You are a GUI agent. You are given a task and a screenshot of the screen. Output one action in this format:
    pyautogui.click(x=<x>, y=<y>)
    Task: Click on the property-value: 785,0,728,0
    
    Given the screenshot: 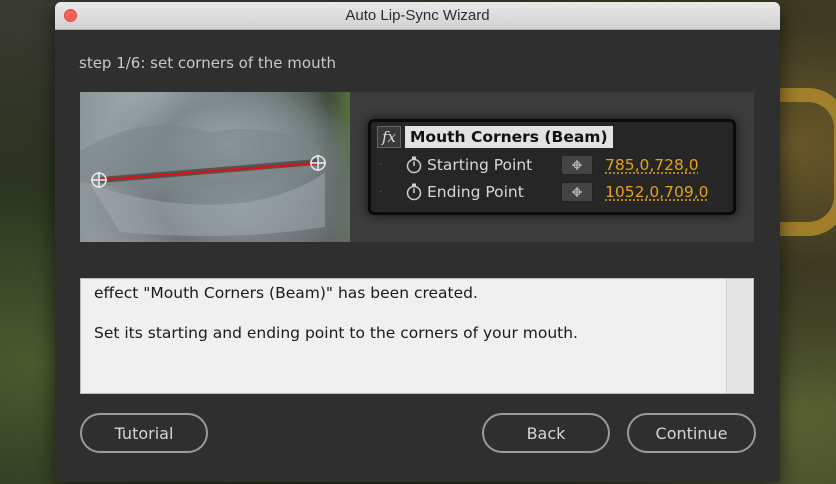 What is the action you would take?
    pyautogui.click(x=652, y=165)
    